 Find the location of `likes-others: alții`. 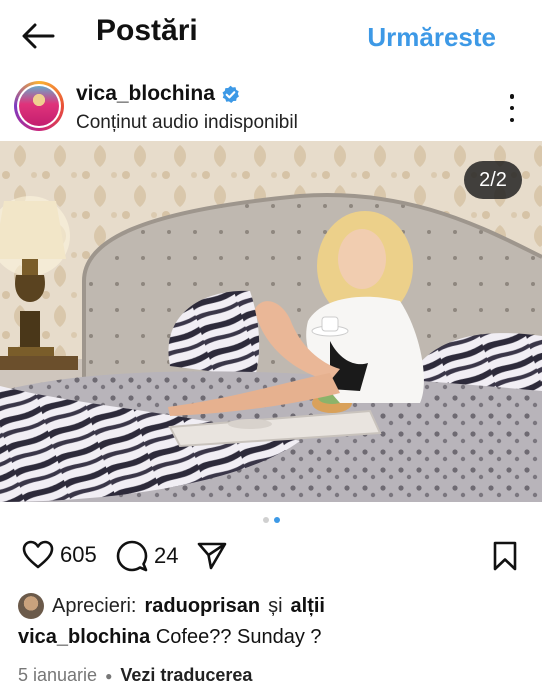

likes-others: alții is located at coordinates (308, 606).